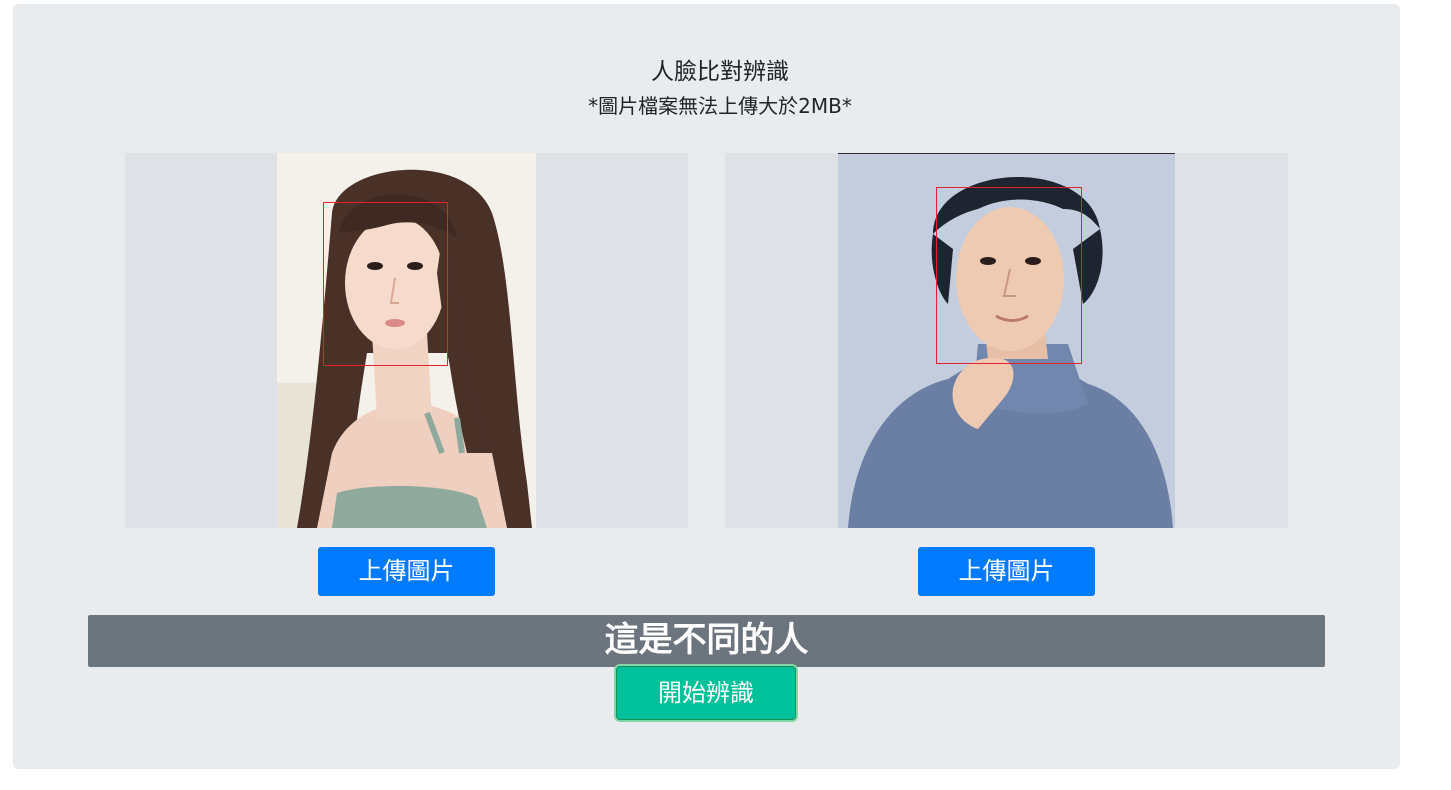  I want to click on right-upload-button: 上傳圖片, so click(1006, 571).